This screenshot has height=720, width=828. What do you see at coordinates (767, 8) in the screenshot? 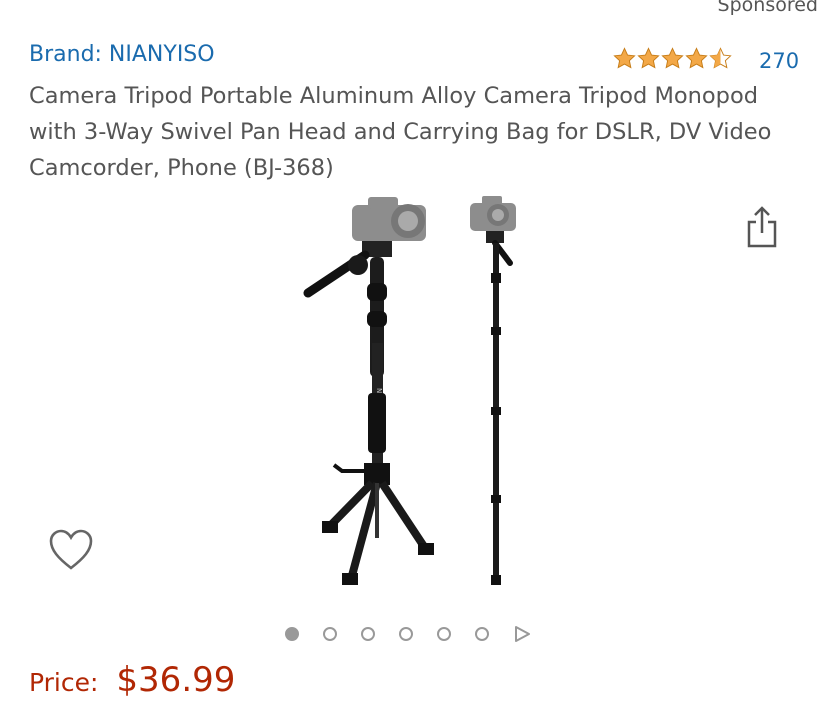
I see `sponsored-label: Sponsored` at bounding box center [767, 8].